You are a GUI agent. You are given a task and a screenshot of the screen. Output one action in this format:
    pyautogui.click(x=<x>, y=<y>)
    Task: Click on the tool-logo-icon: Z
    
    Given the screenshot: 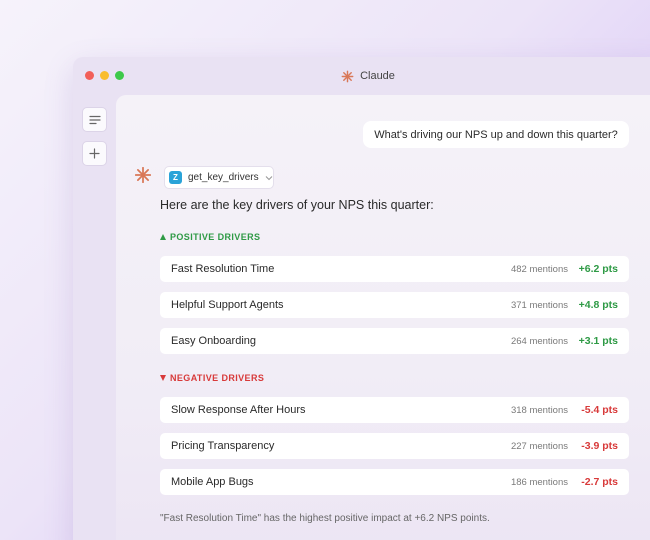 What is the action you would take?
    pyautogui.click(x=175, y=177)
    